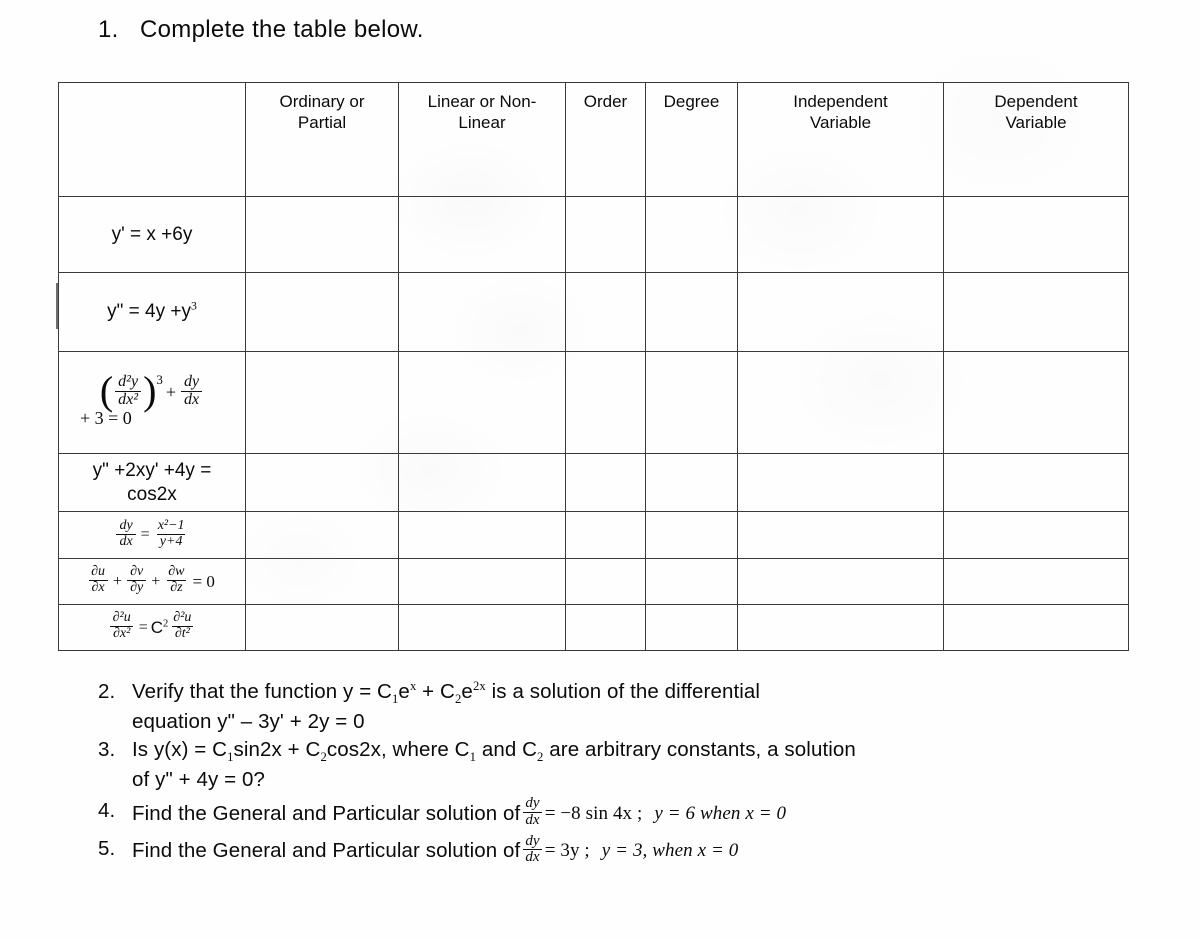 This screenshot has width=1200, height=939. What do you see at coordinates (282, 29) in the screenshot?
I see `item-1-text: Complete the table below.` at bounding box center [282, 29].